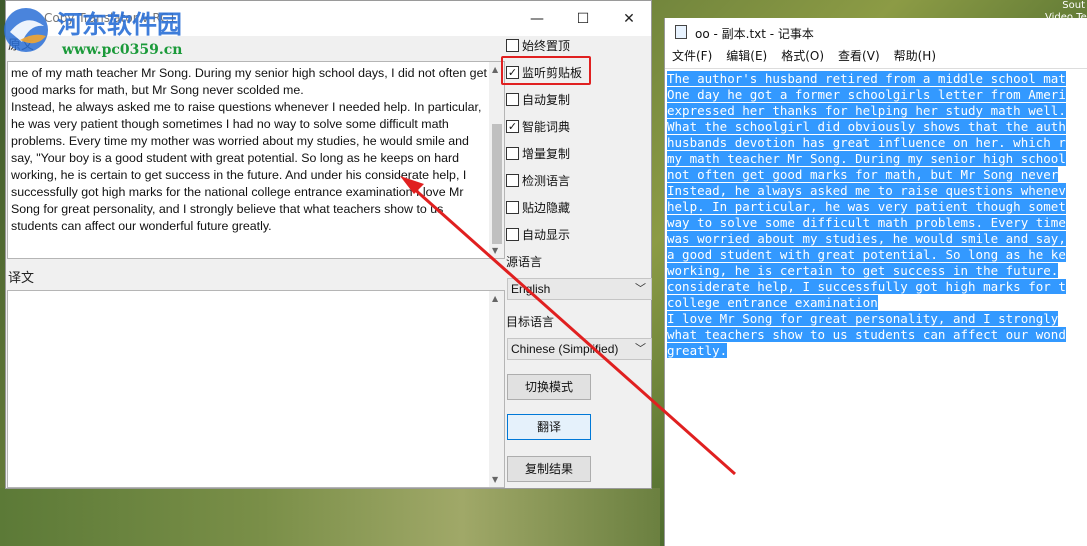  Describe the element at coordinates (859, 57) in the screenshot. I see `menu-view: 查看(V)` at that location.